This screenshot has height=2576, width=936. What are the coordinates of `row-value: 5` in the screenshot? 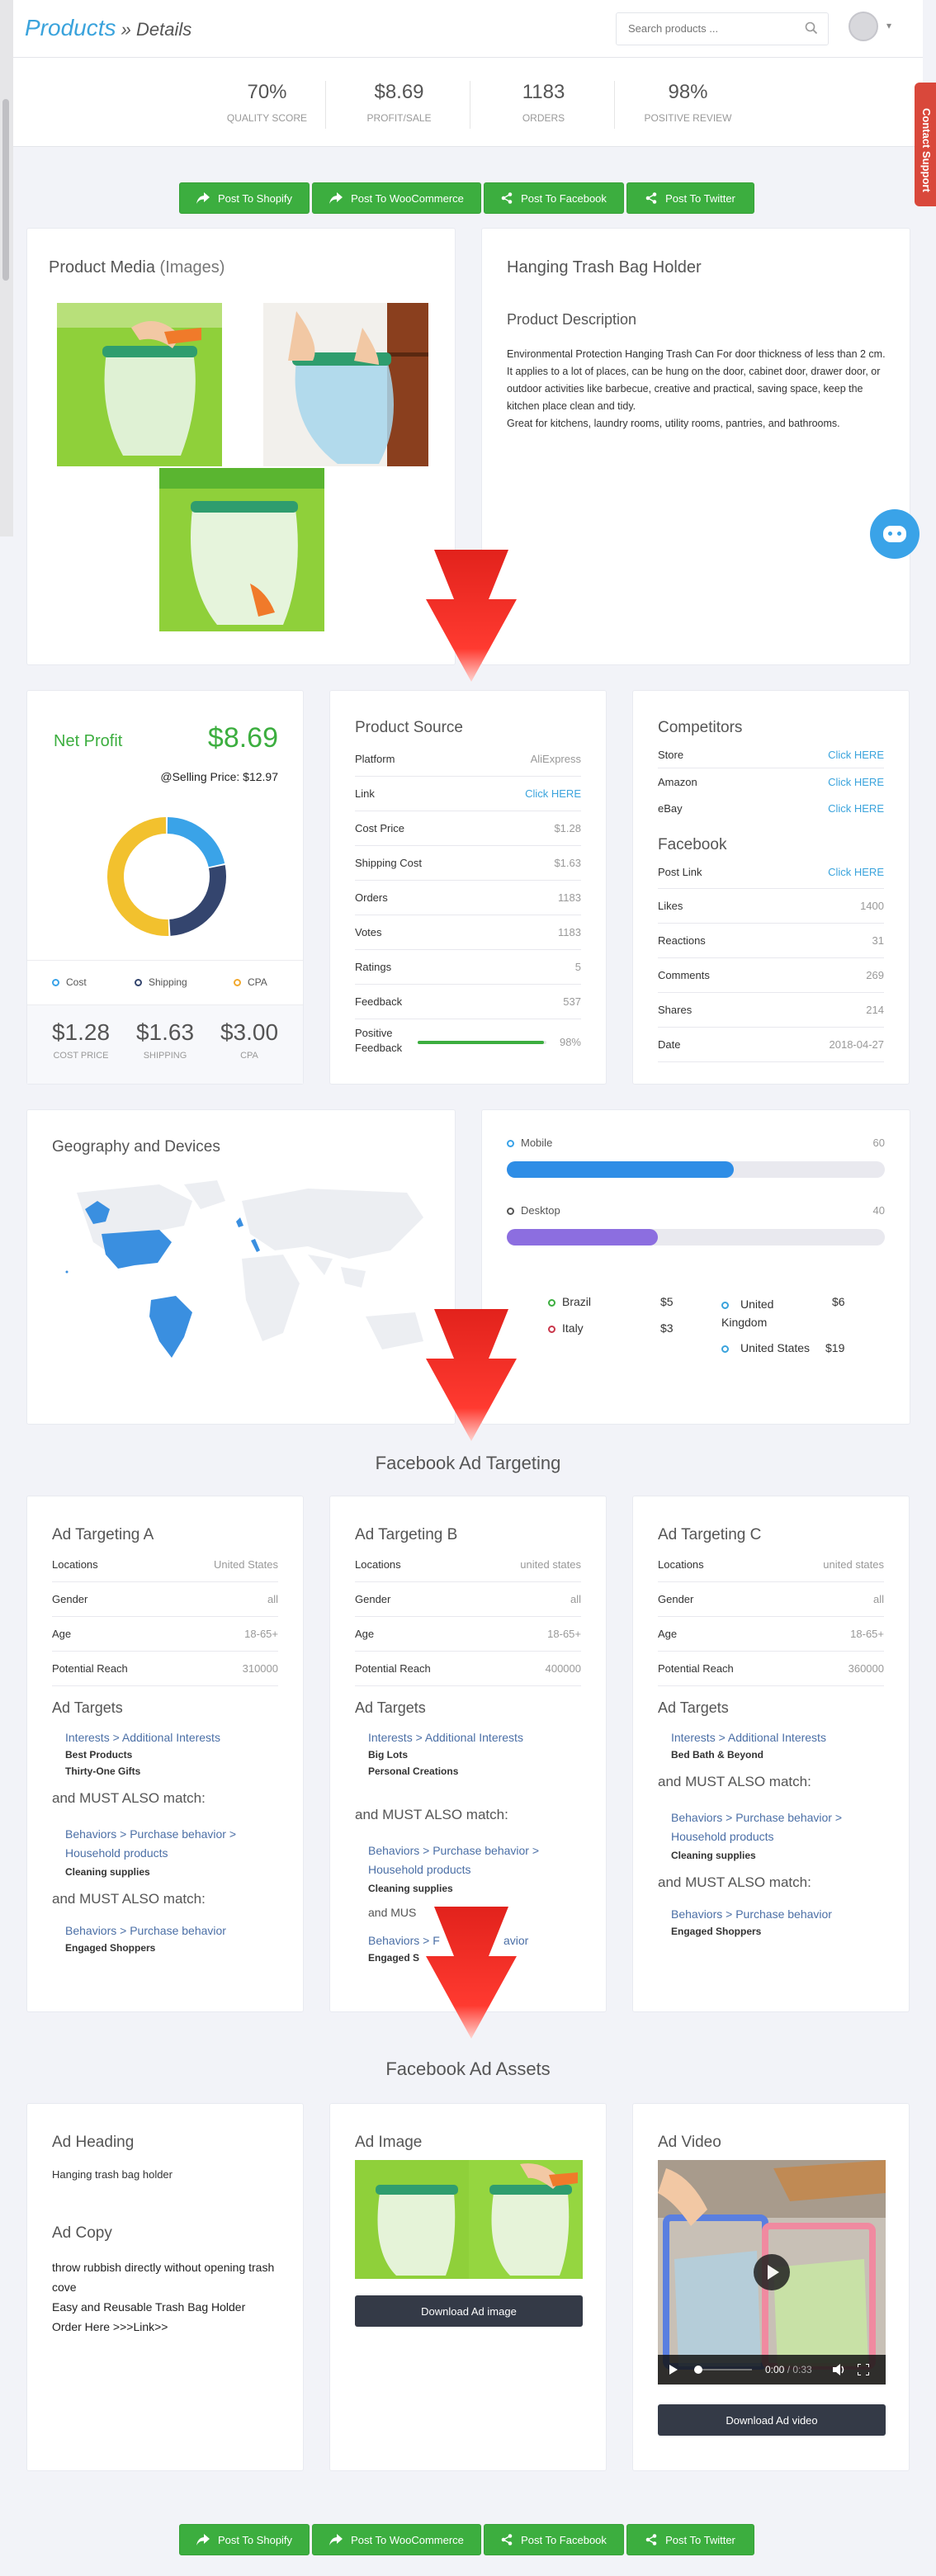 It's located at (577, 967).